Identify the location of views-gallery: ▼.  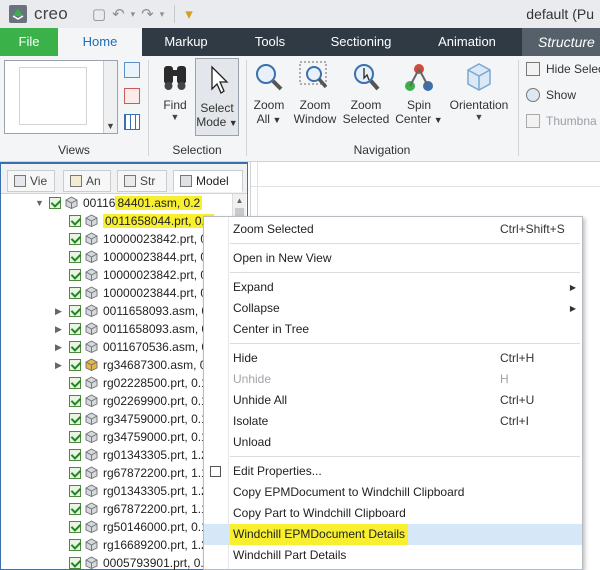
(61, 97).